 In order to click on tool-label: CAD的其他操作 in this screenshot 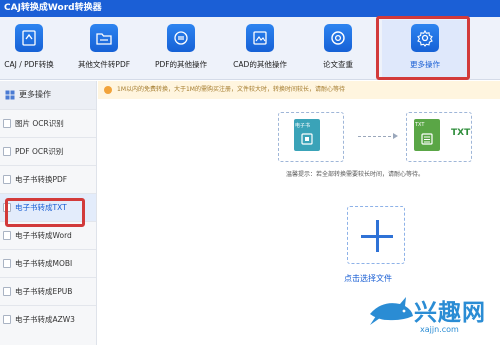, I will do `click(260, 64)`.